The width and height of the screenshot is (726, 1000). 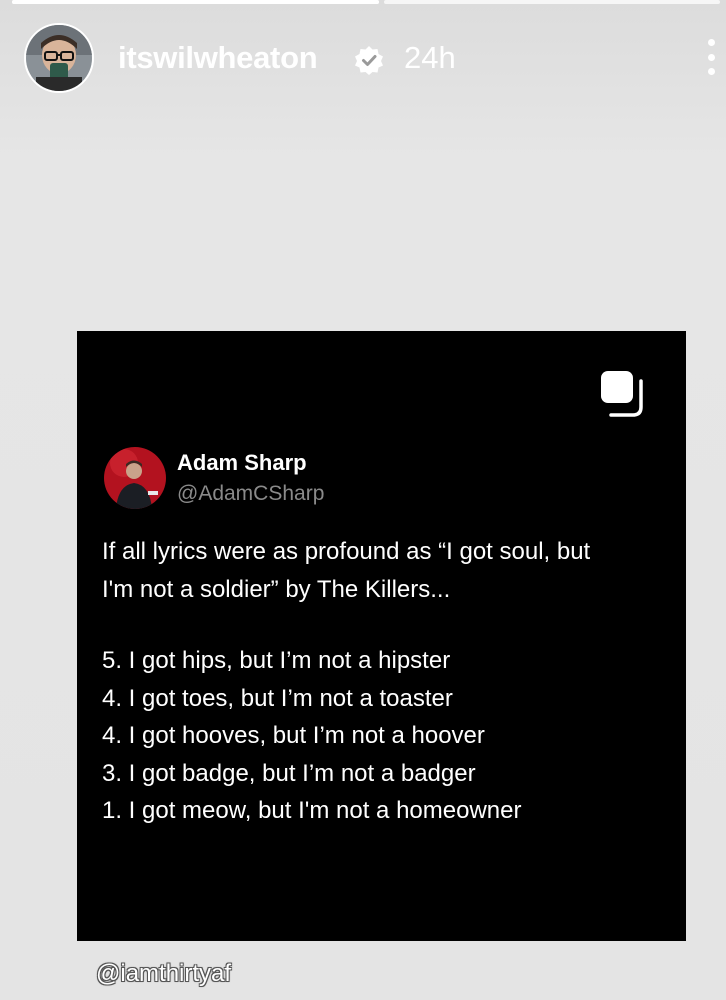 What do you see at coordinates (430, 57) in the screenshot?
I see `story-timestamp: 24h` at bounding box center [430, 57].